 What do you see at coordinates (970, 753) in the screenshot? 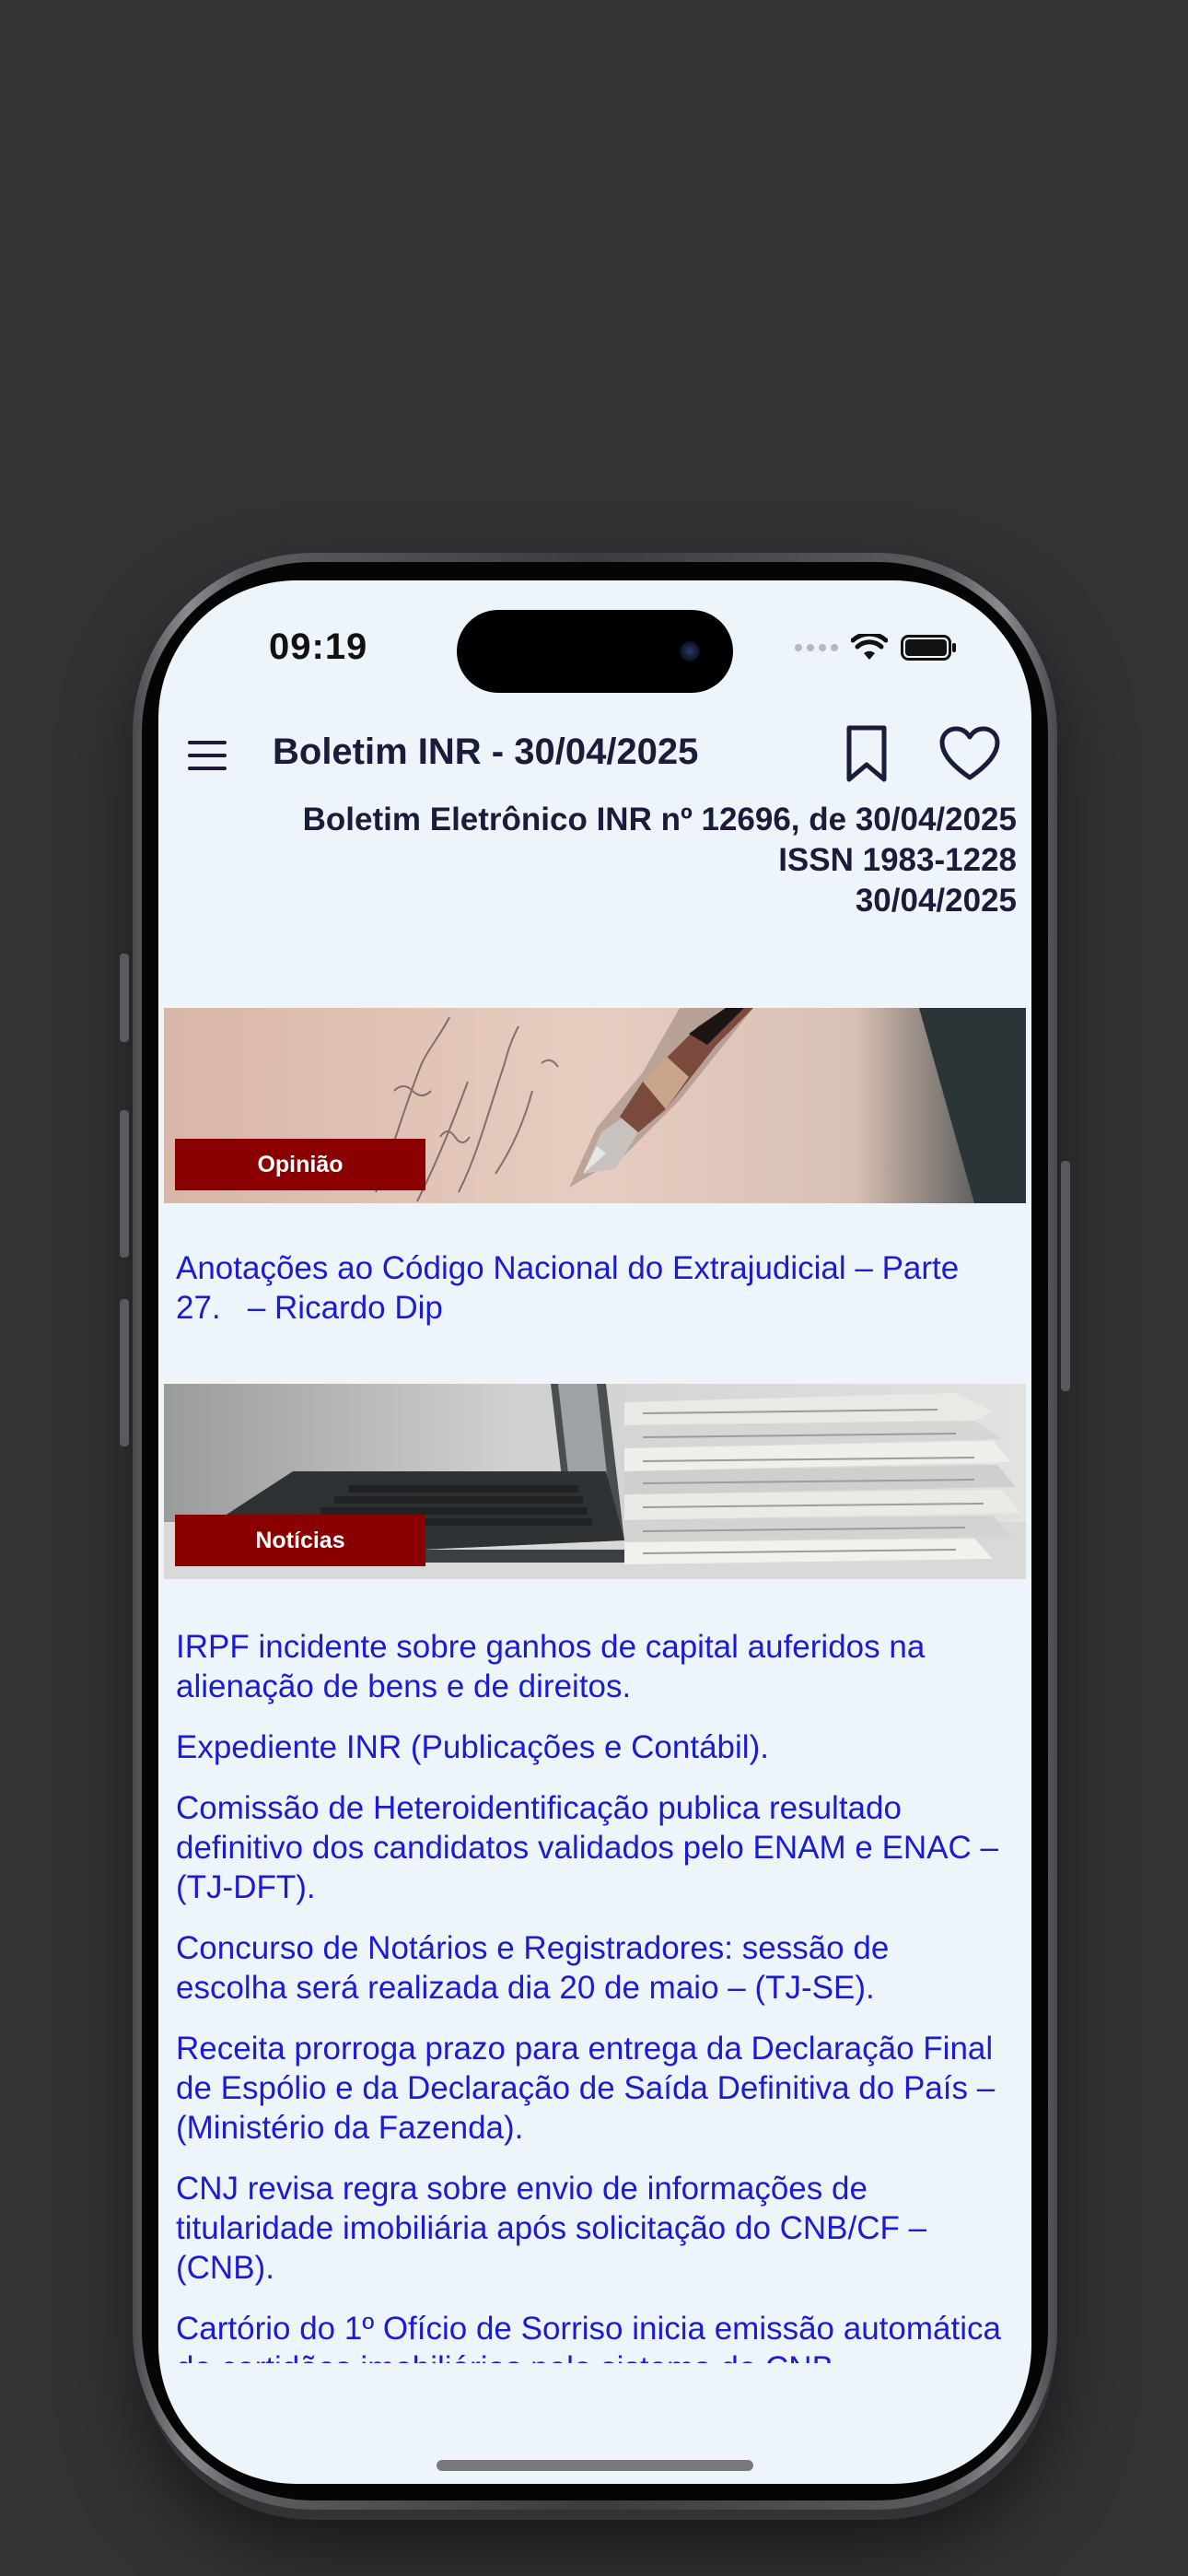
I see `heart-icon` at bounding box center [970, 753].